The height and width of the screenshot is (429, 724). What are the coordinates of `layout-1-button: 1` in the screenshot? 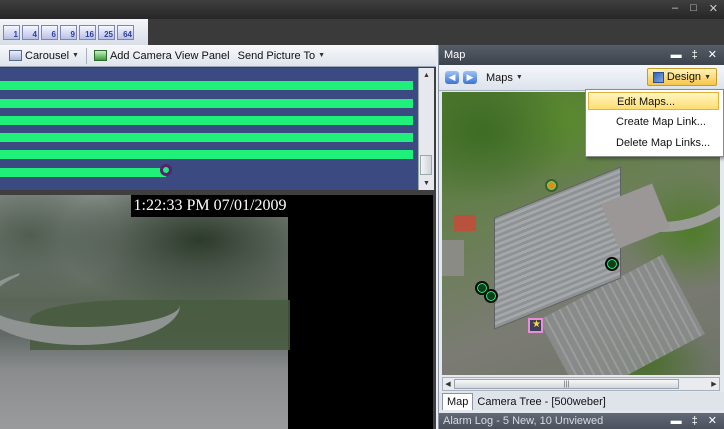 It's located at (11, 32).